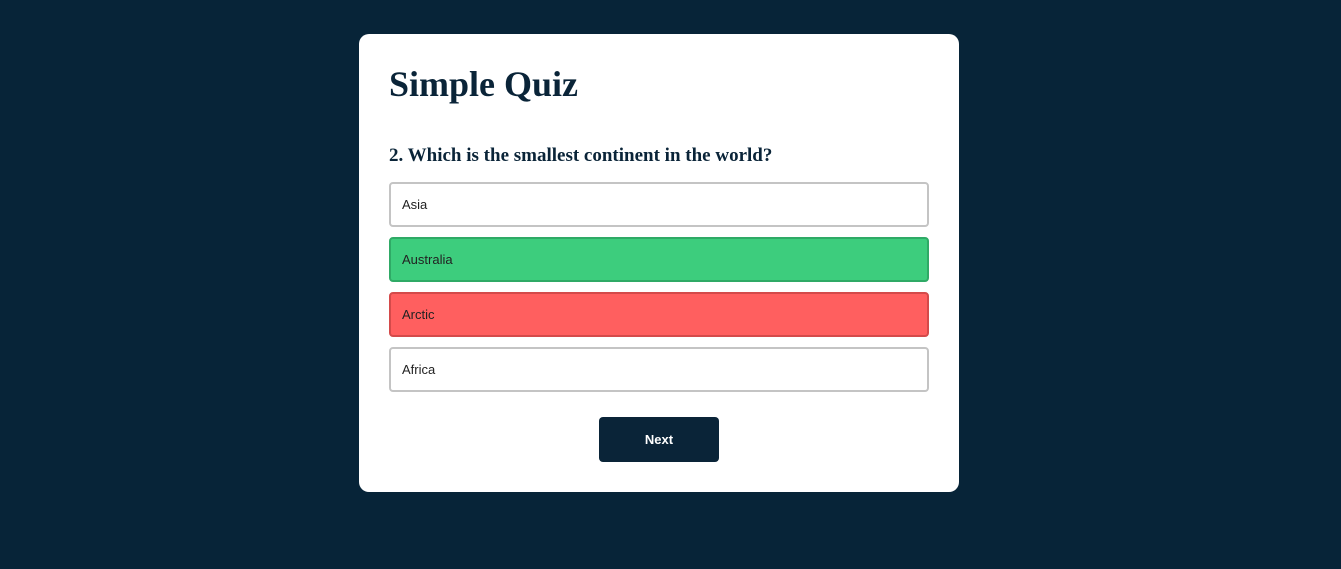 This screenshot has height=569, width=1341. Describe the element at coordinates (659, 314) in the screenshot. I see `answer-option-arctic: Arctic` at that location.